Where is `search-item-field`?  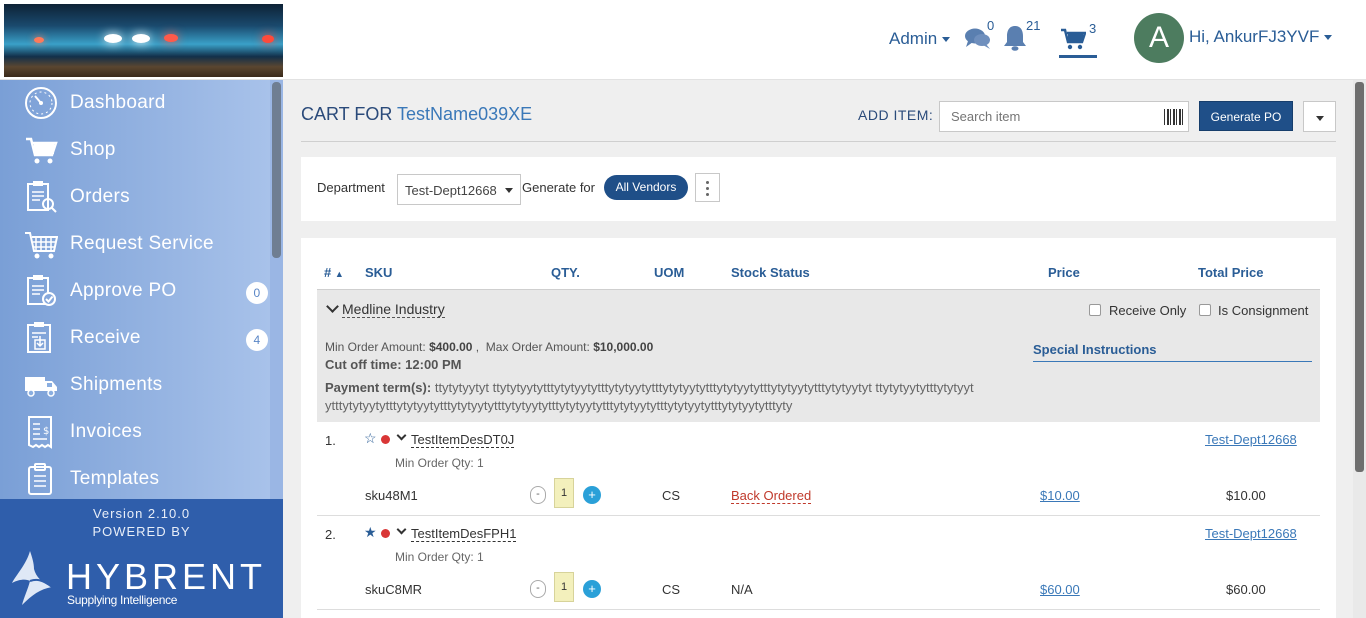 search-item-field is located at coordinates (1064, 116).